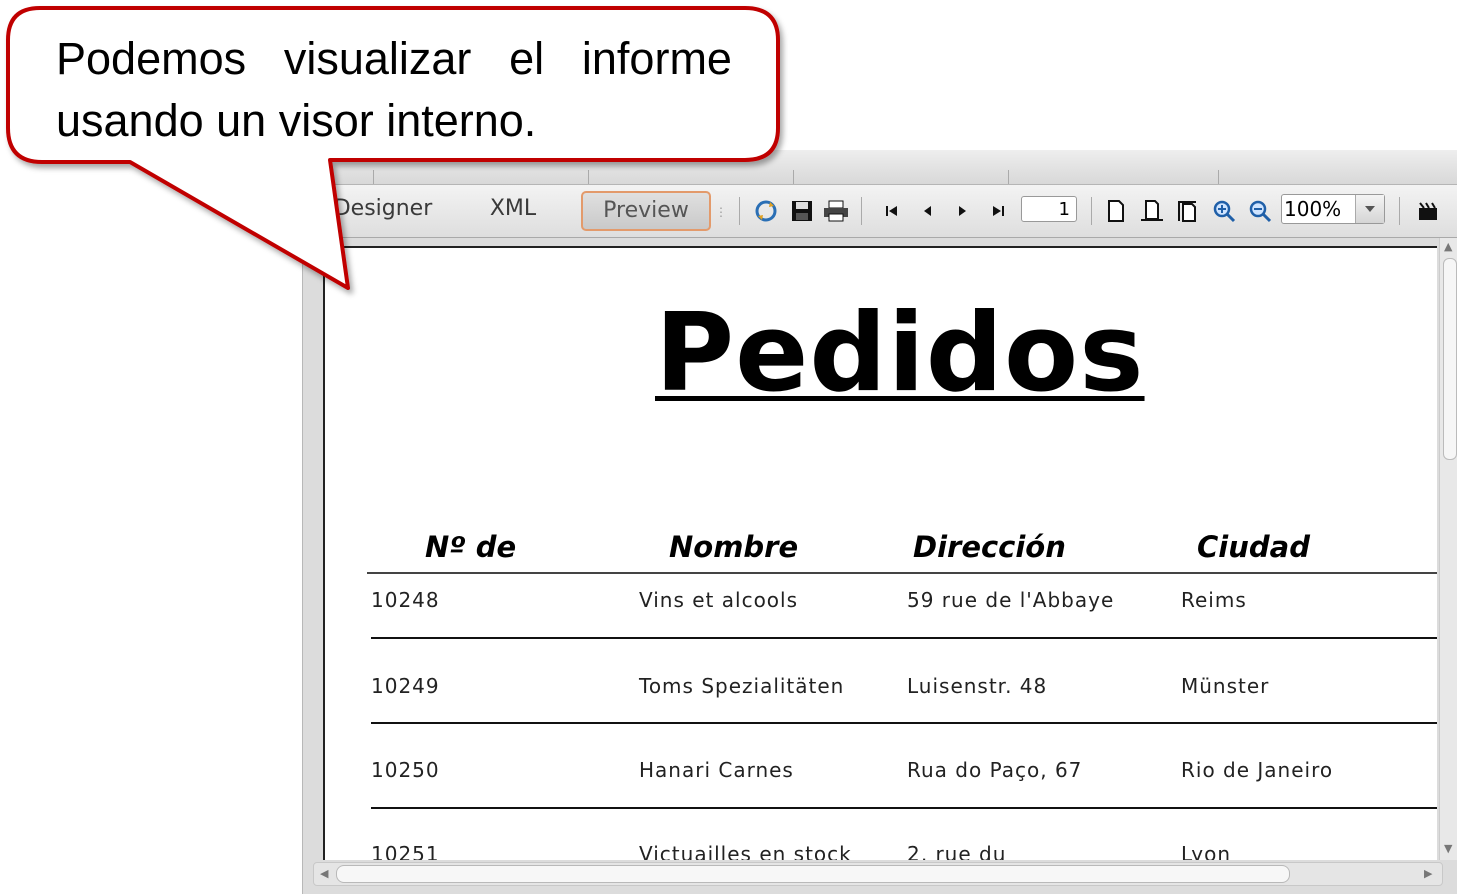 The height and width of the screenshot is (894, 1457). Describe the element at coordinates (1224, 211) in the screenshot. I see `zoom-in-icon` at that location.